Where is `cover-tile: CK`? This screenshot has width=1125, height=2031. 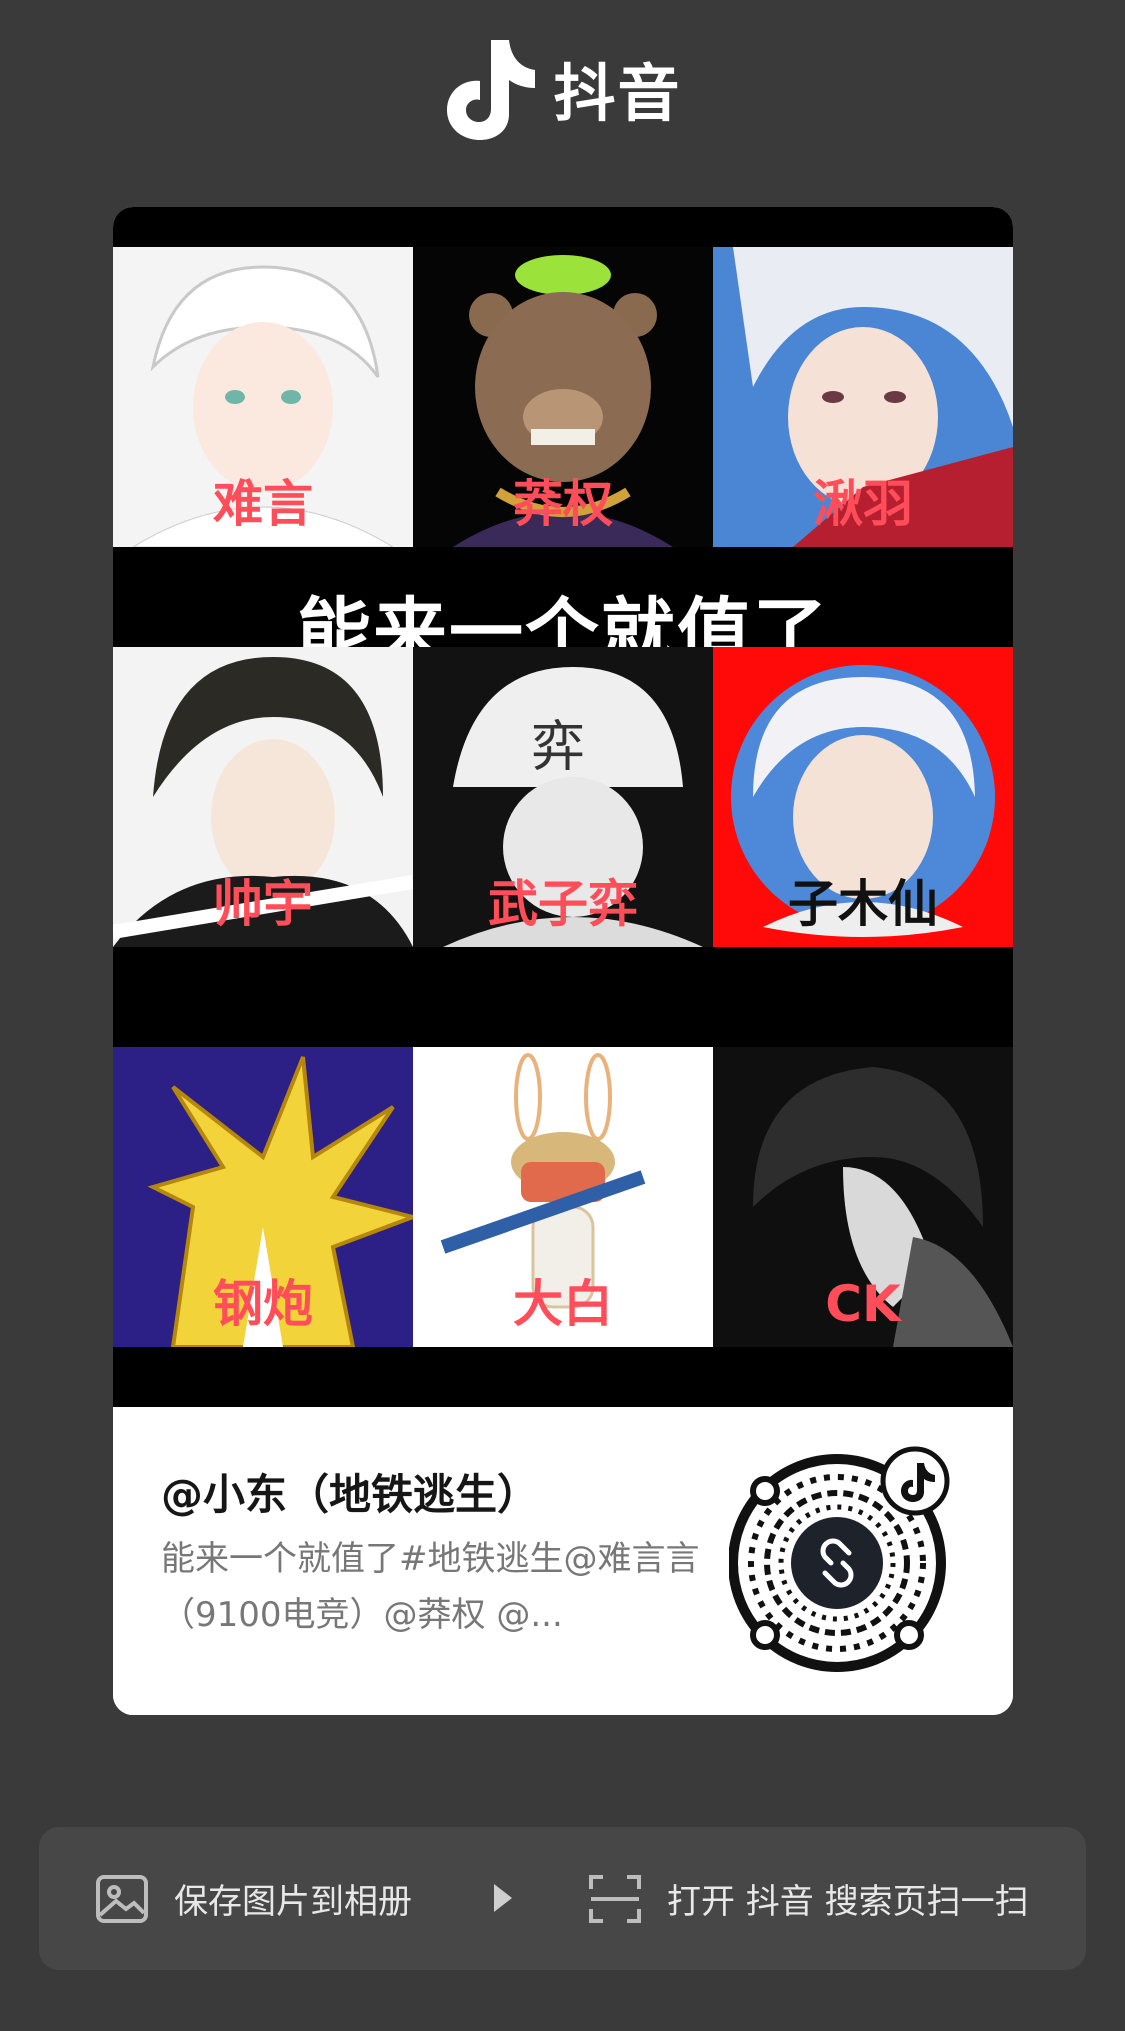
cover-tile: CK is located at coordinates (863, 1197).